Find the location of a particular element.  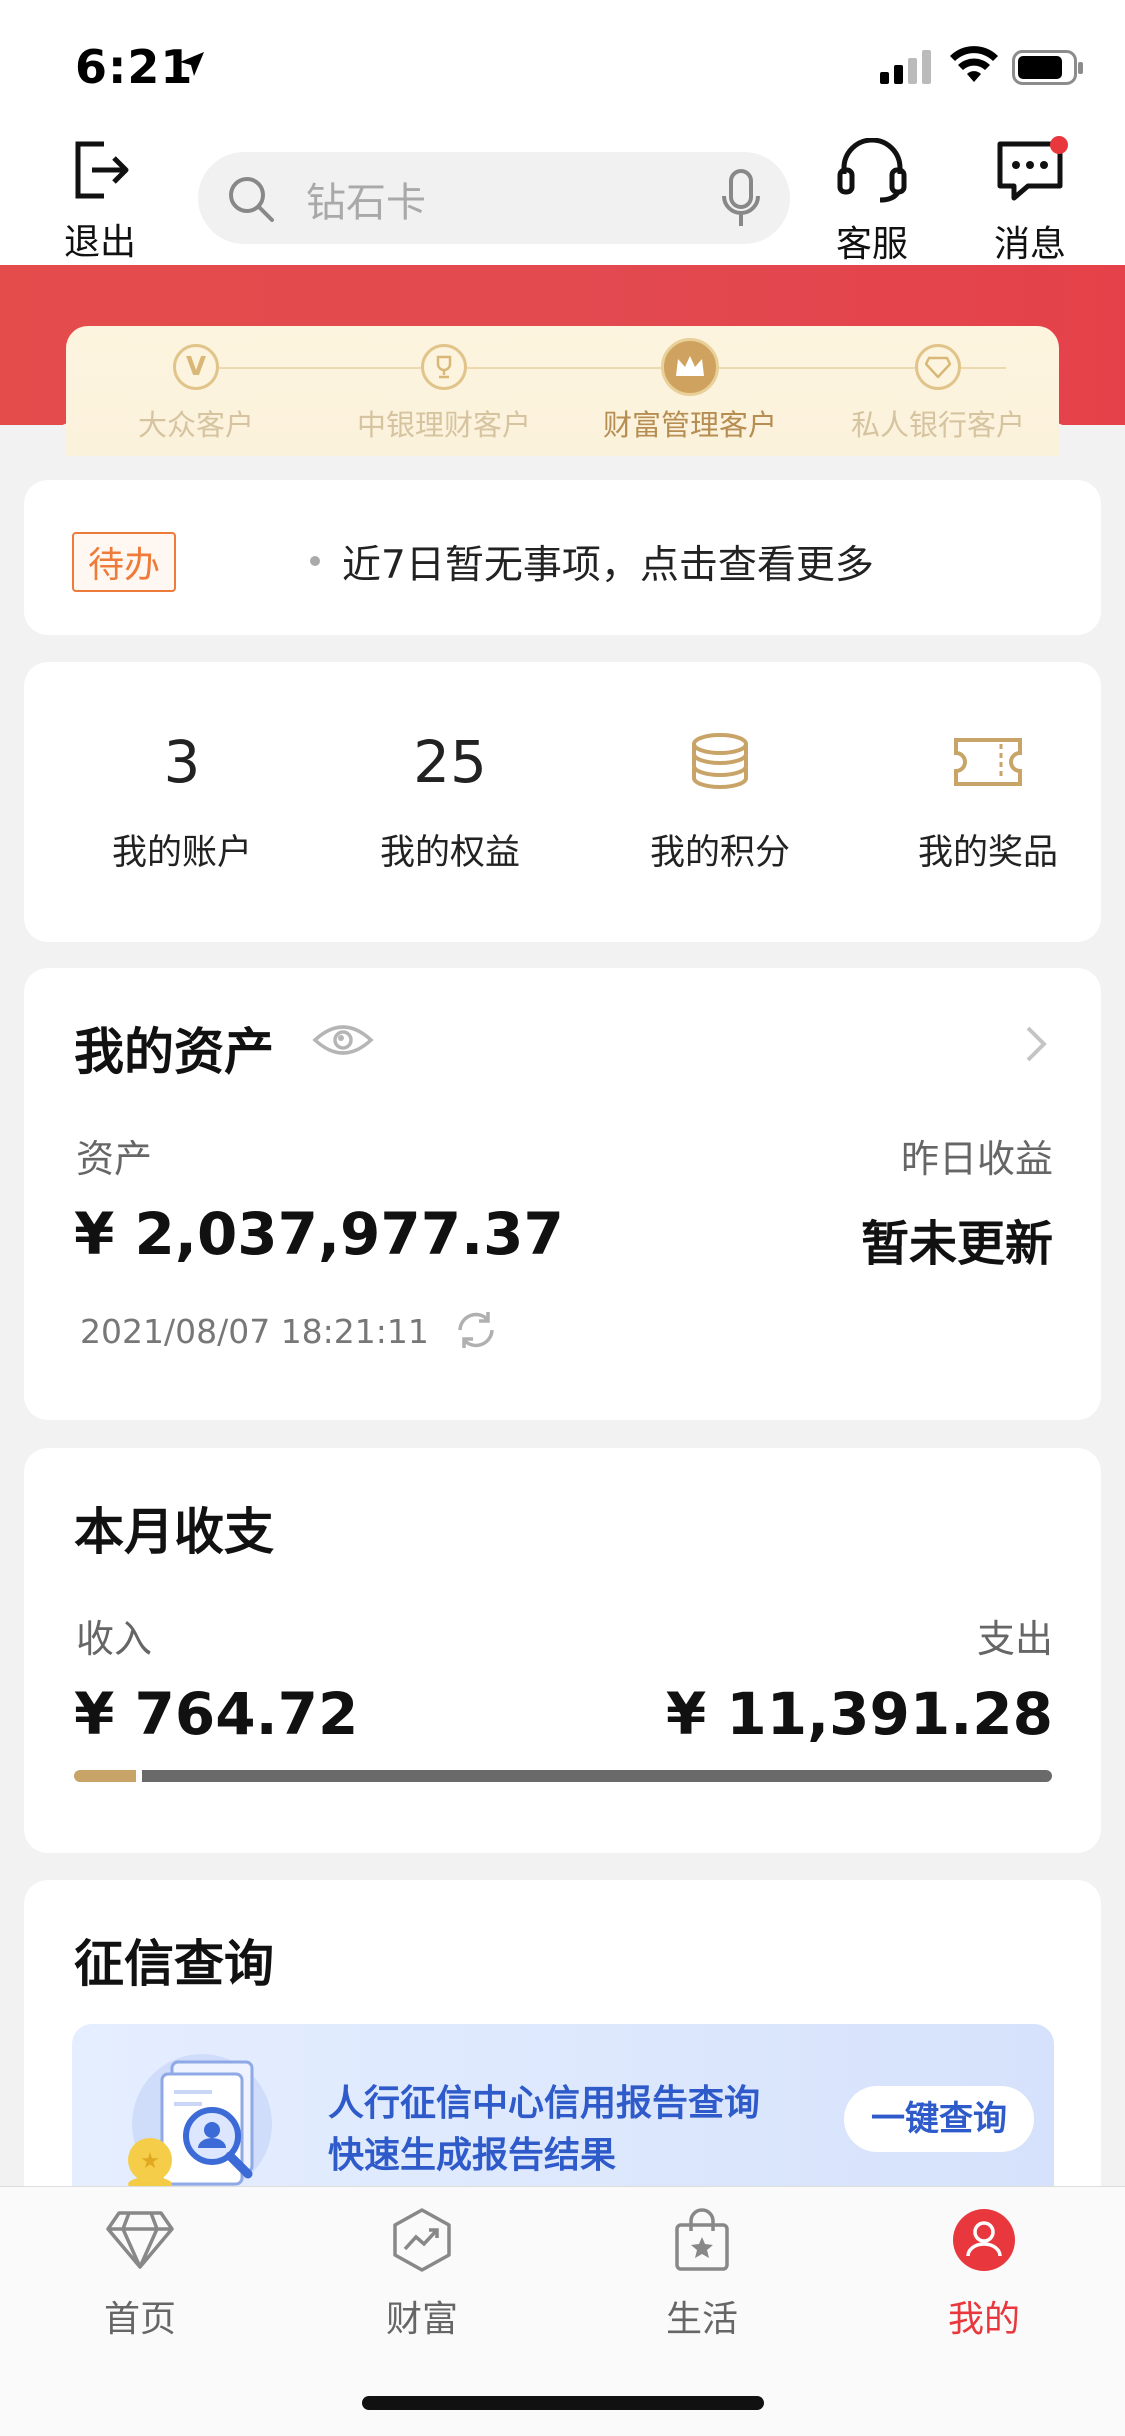

search-bar is located at coordinates (494, 198).